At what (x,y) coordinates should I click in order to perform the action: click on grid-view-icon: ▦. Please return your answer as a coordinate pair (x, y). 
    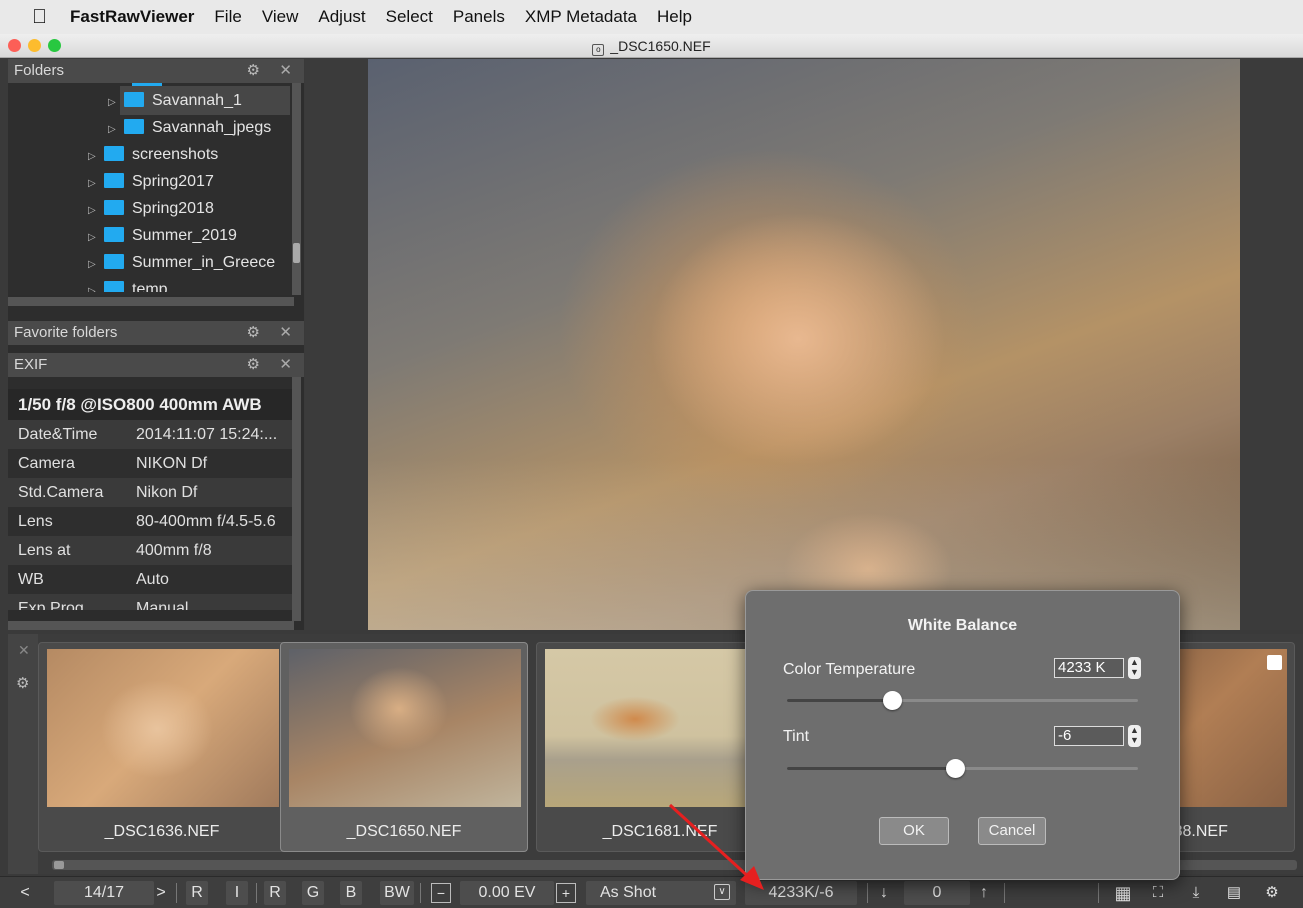
    Looking at the image, I should click on (1123, 893).